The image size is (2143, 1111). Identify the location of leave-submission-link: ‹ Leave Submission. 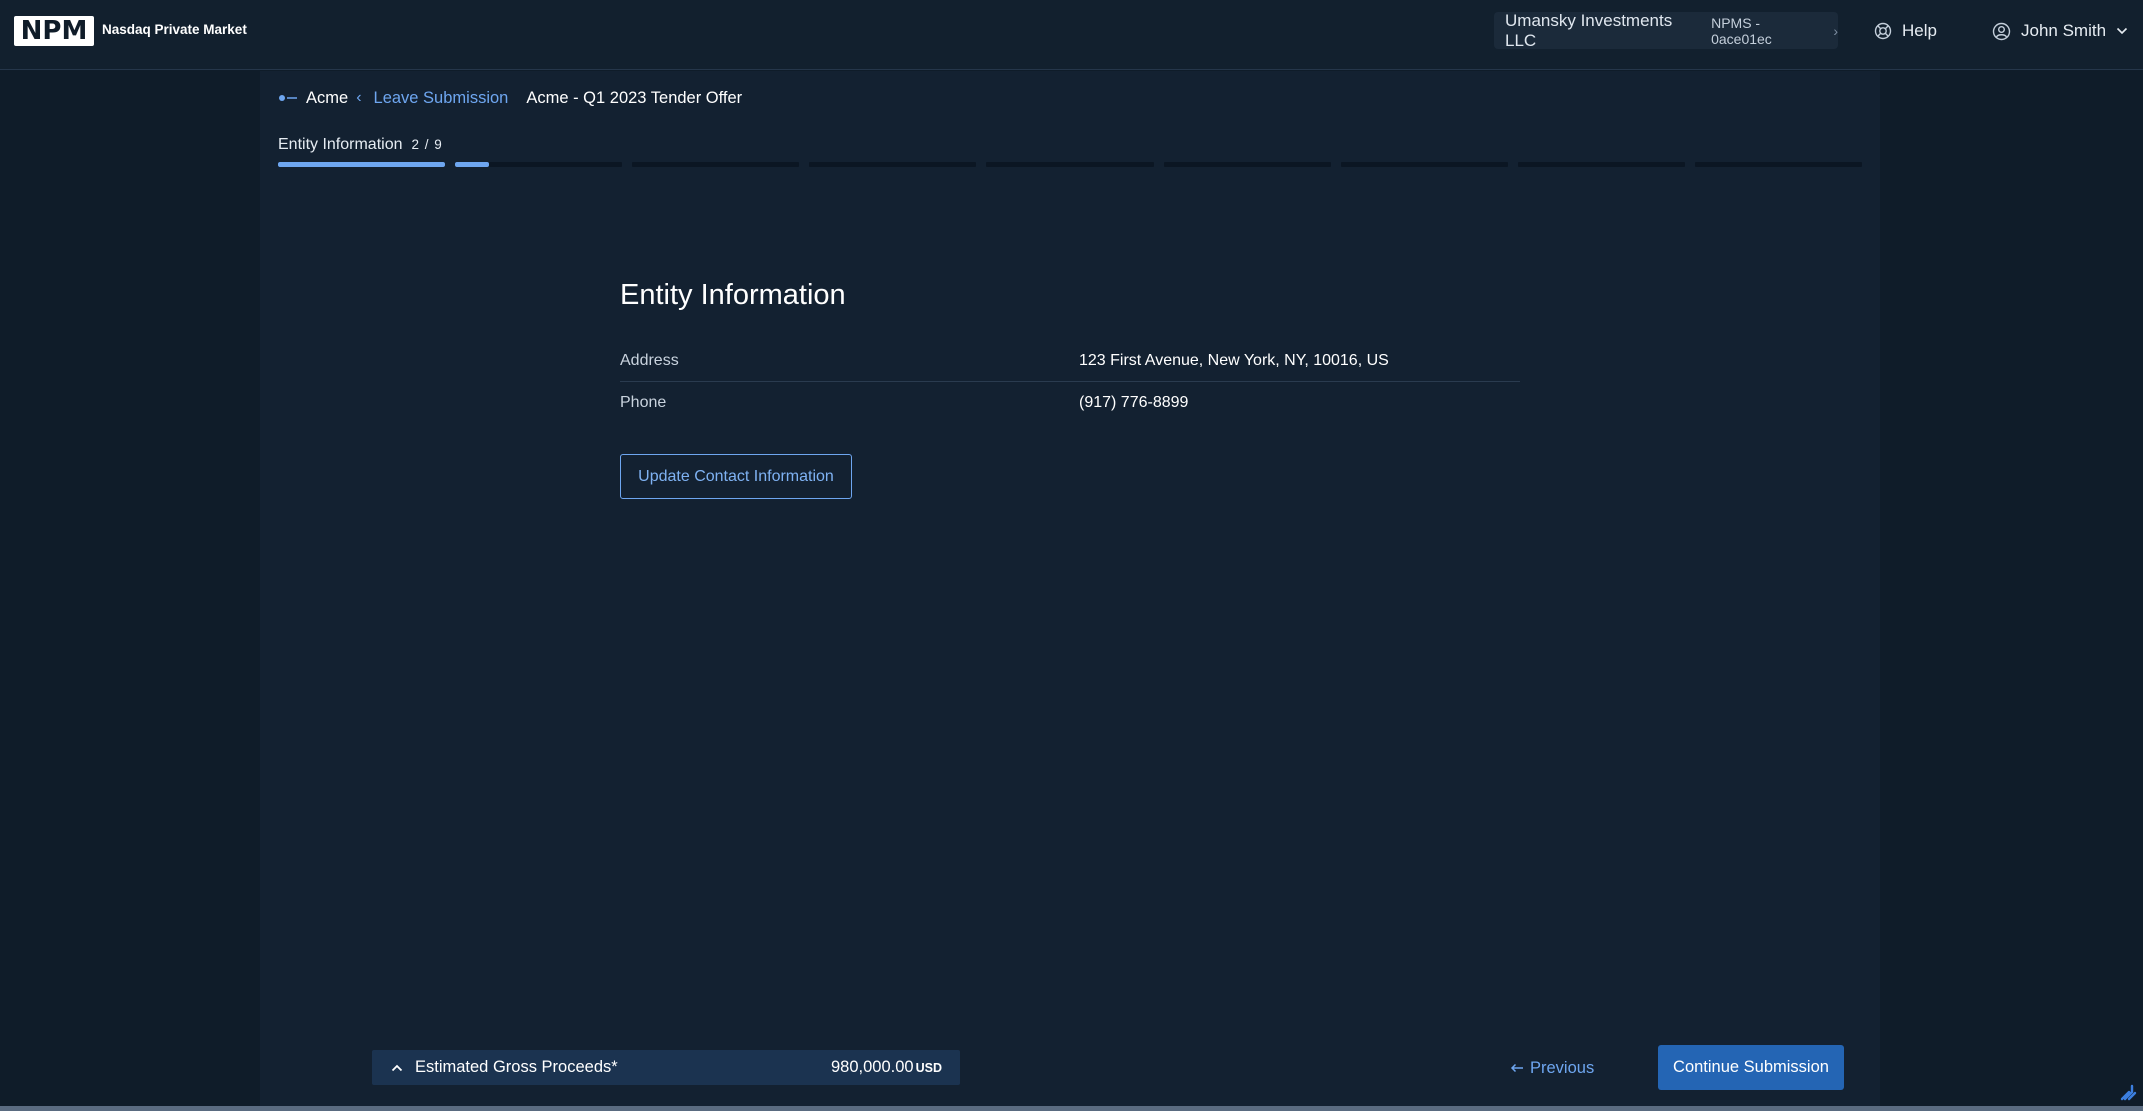
(432, 98).